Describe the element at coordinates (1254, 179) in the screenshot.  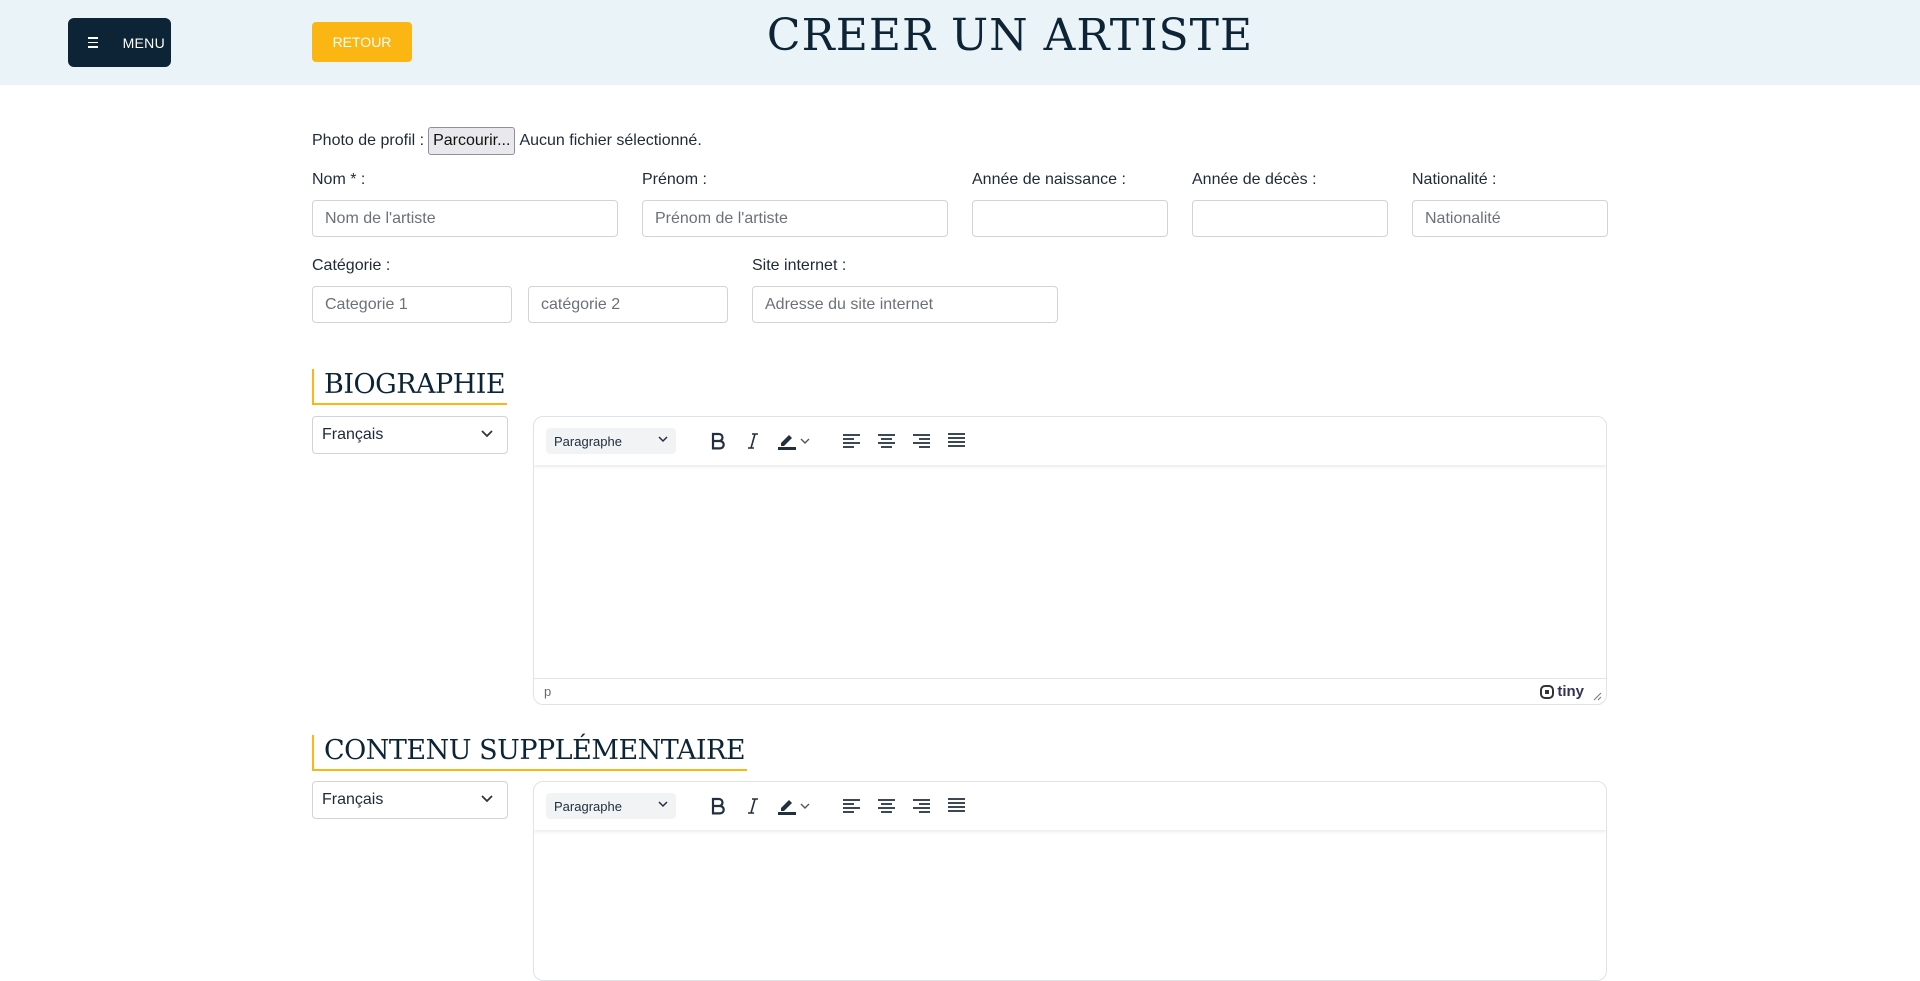
I see `deces-label: Année de décès :` at that location.